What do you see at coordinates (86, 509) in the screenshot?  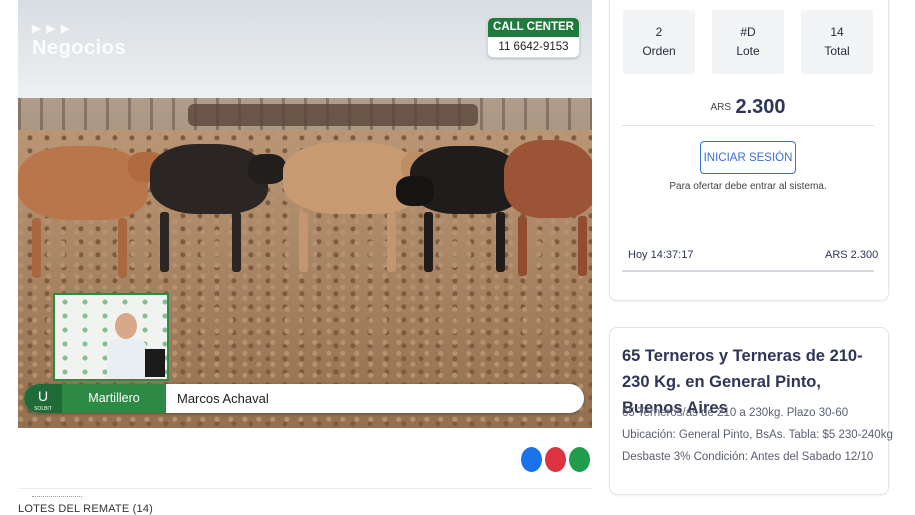 I see `lotes-section-title: LOTES DEL REMATE (14)` at bounding box center [86, 509].